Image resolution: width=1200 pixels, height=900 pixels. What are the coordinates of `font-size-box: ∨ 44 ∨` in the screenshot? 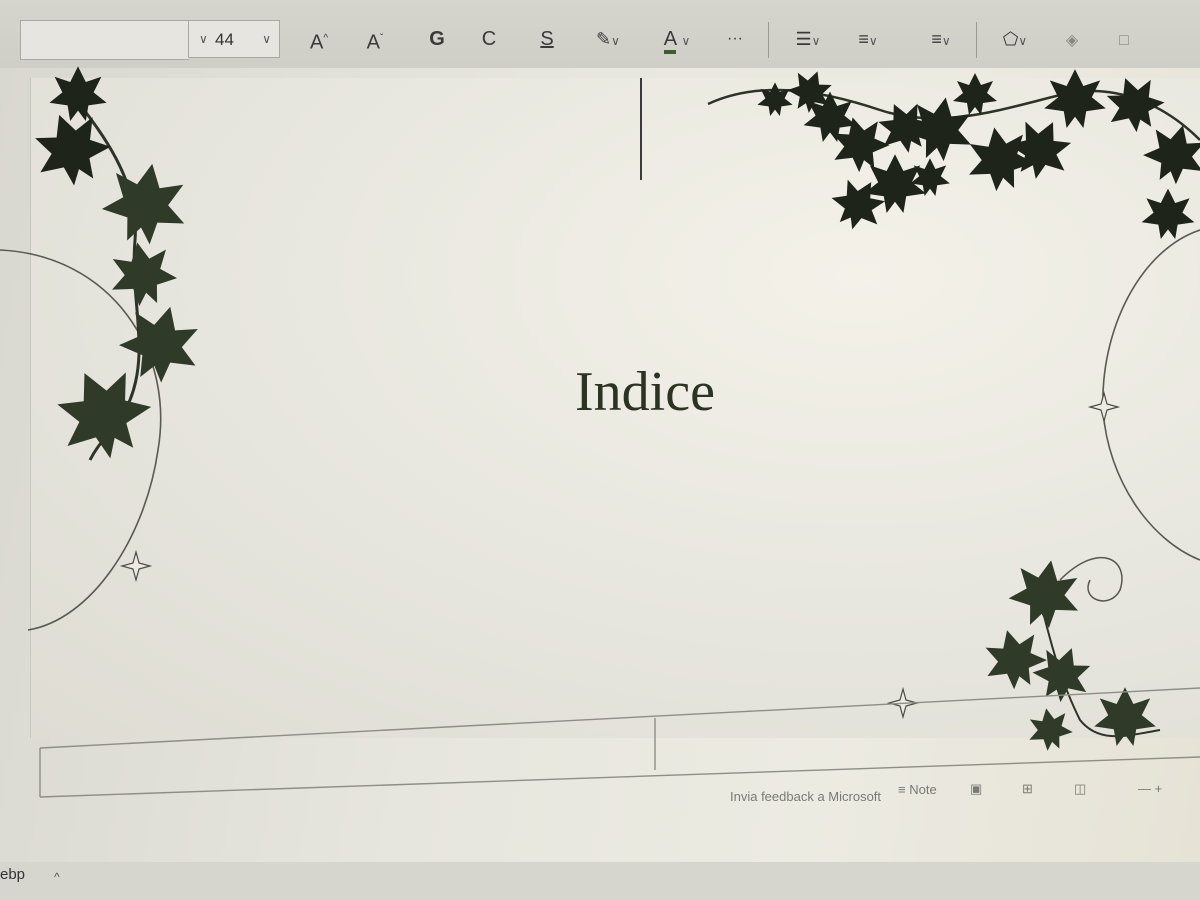 It's located at (234, 39).